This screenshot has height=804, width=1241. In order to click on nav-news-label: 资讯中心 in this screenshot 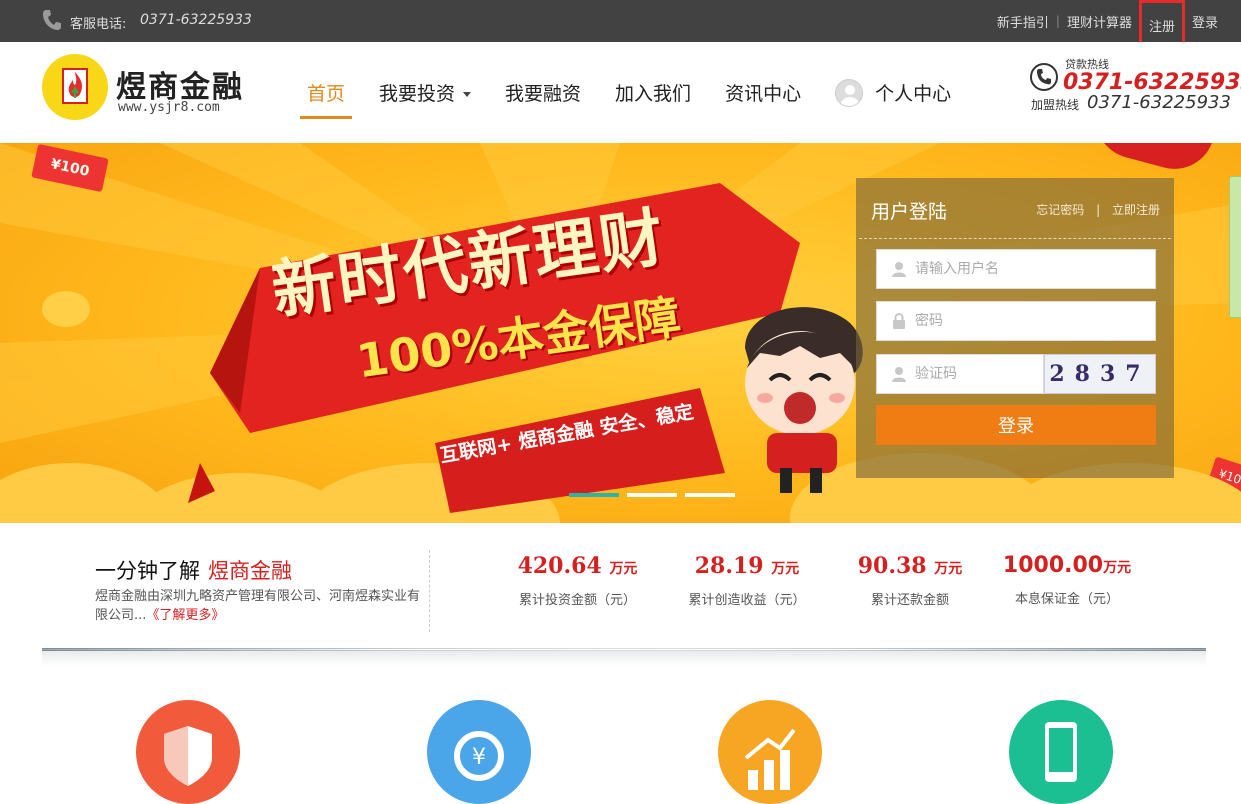, I will do `click(763, 94)`.